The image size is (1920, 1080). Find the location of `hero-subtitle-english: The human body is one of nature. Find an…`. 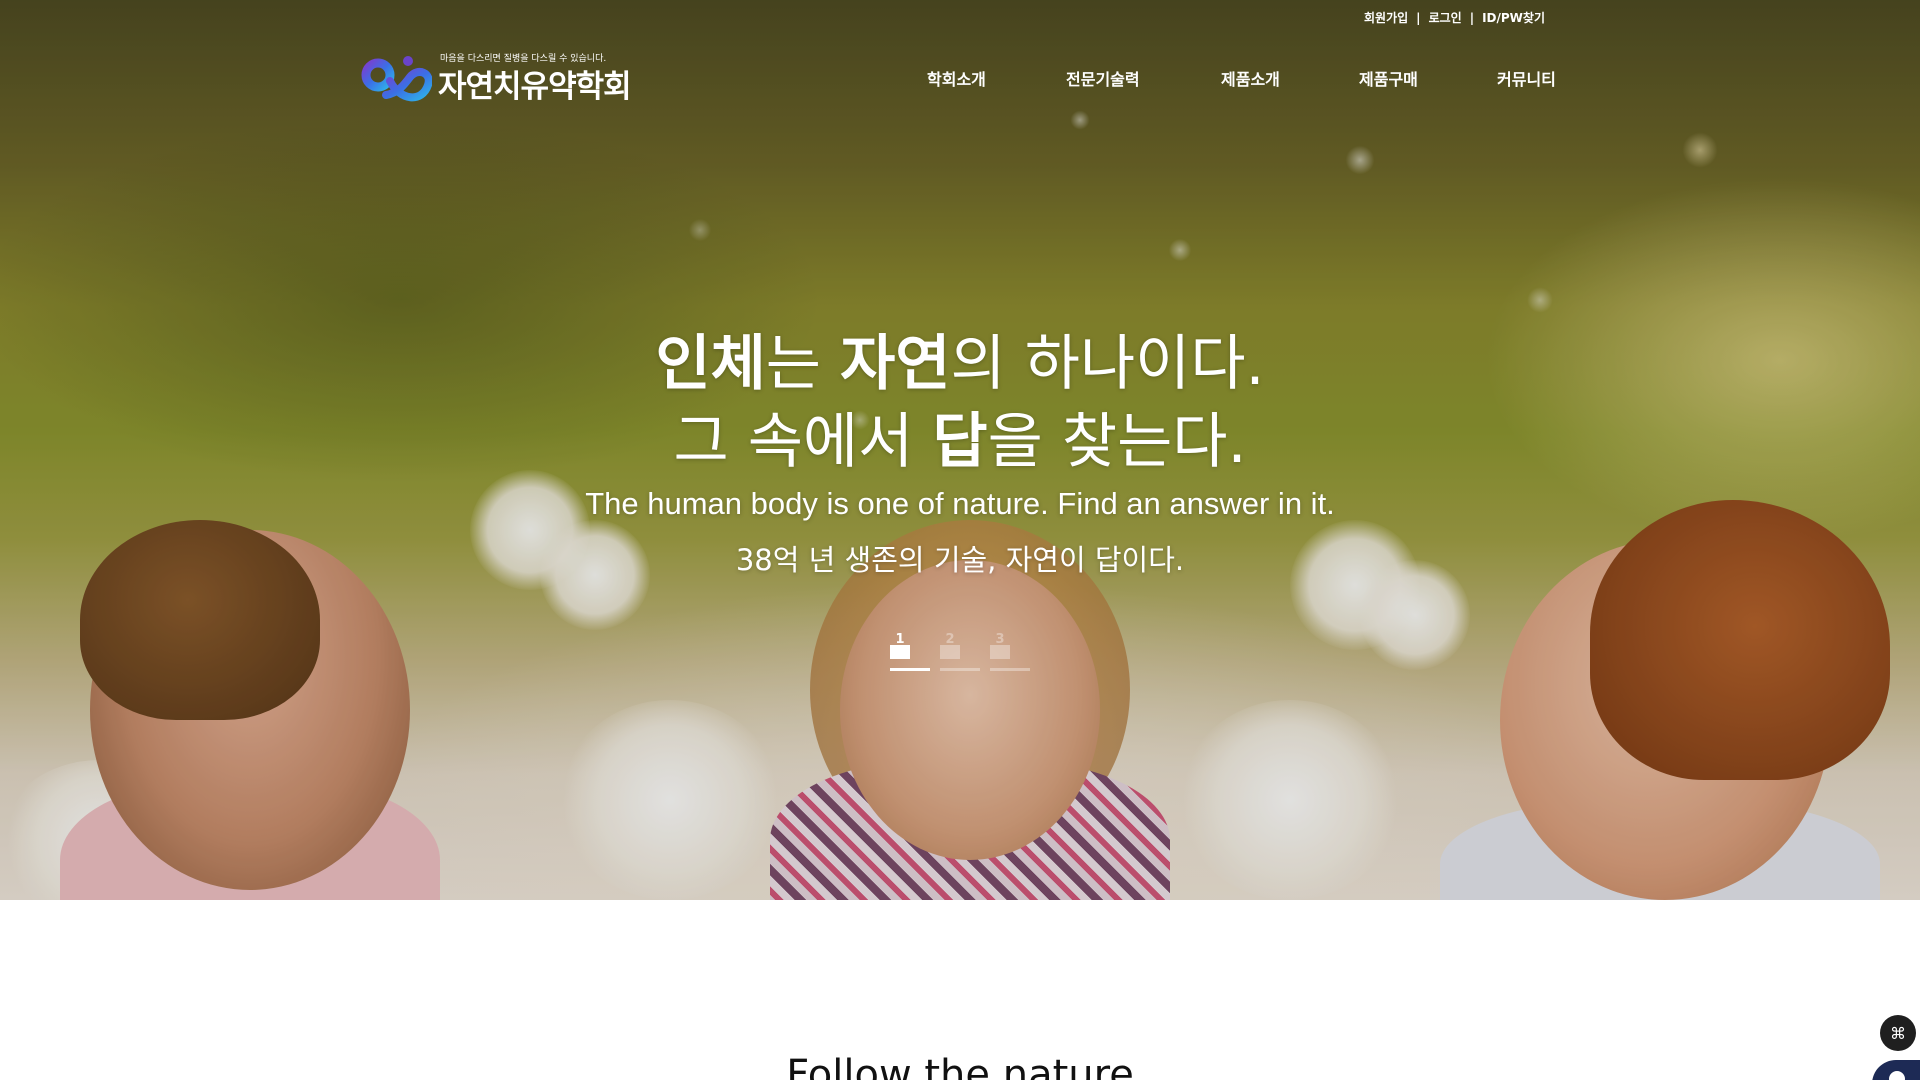

hero-subtitle-english: The human body is one of nature. Find an… is located at coordinates (960, 503).